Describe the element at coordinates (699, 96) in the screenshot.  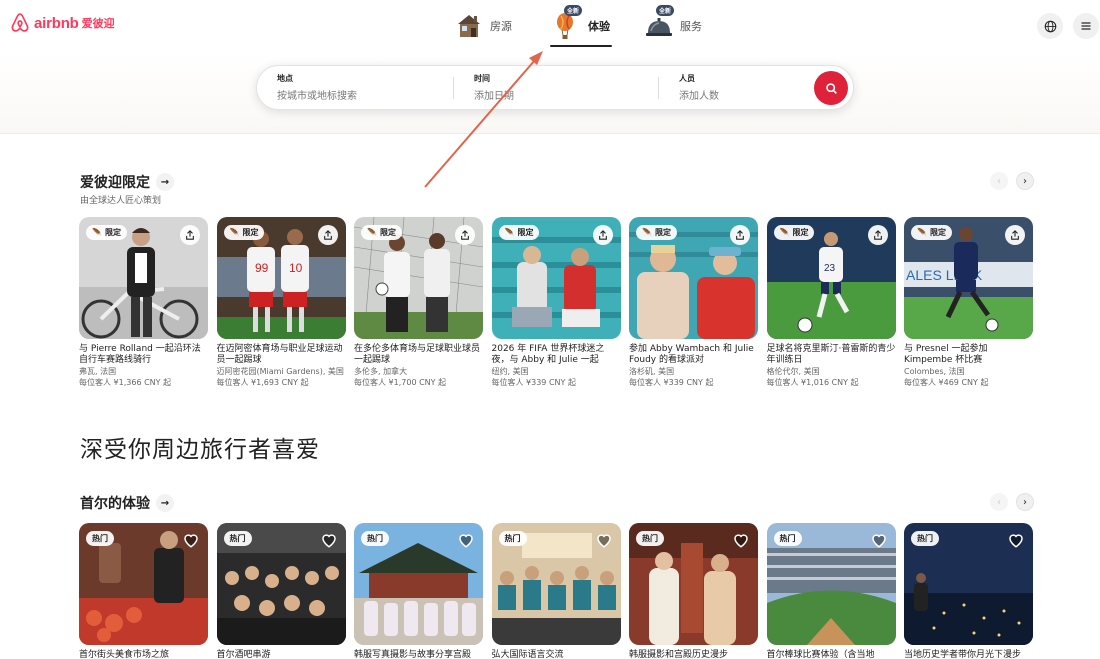
I see `guests-placeholder: 添加人数` at that location.